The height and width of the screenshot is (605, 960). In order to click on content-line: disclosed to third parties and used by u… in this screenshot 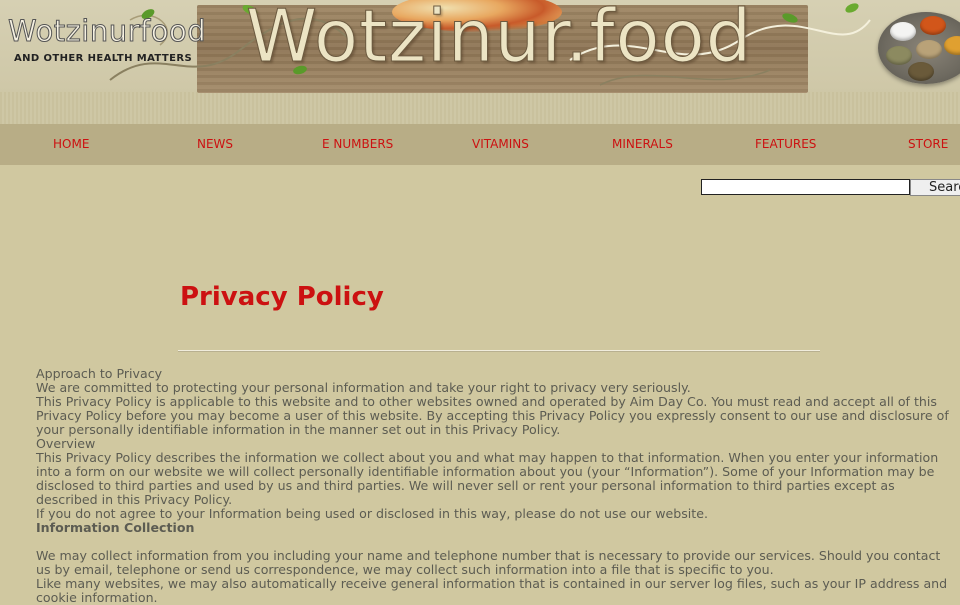, I will do `click(465, 485)`.